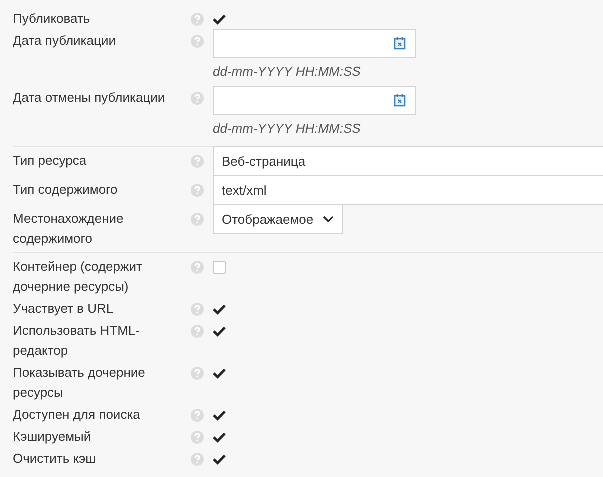 This screenshot has height=477, width=603. I want to click on field-label: Публиковать, so click(52, 19).